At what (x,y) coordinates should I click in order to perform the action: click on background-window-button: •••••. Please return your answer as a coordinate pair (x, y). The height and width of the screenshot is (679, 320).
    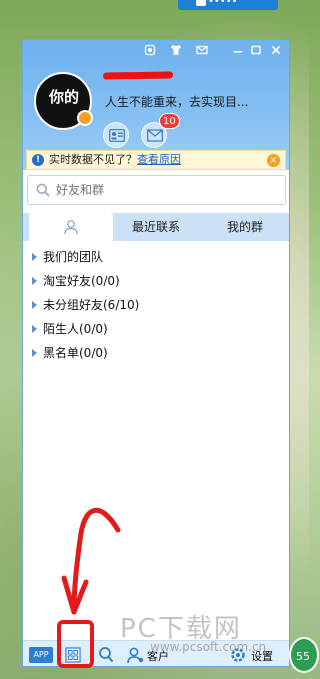
    Looking at the image, I should click on (228, 5).